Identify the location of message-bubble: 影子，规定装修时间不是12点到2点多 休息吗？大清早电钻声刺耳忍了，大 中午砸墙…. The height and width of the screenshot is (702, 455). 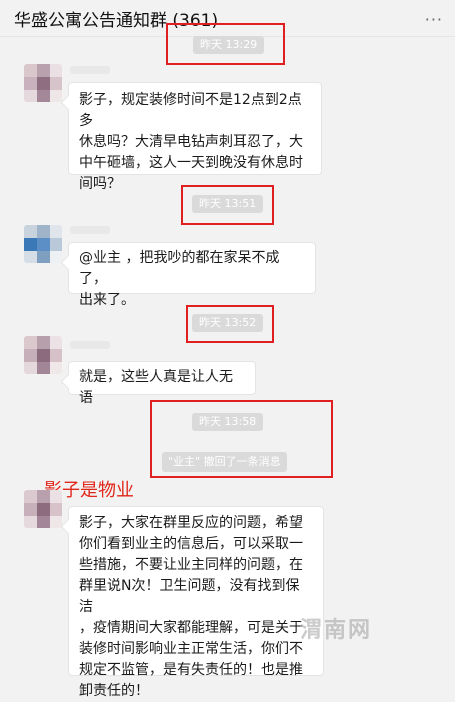
(195, 137).